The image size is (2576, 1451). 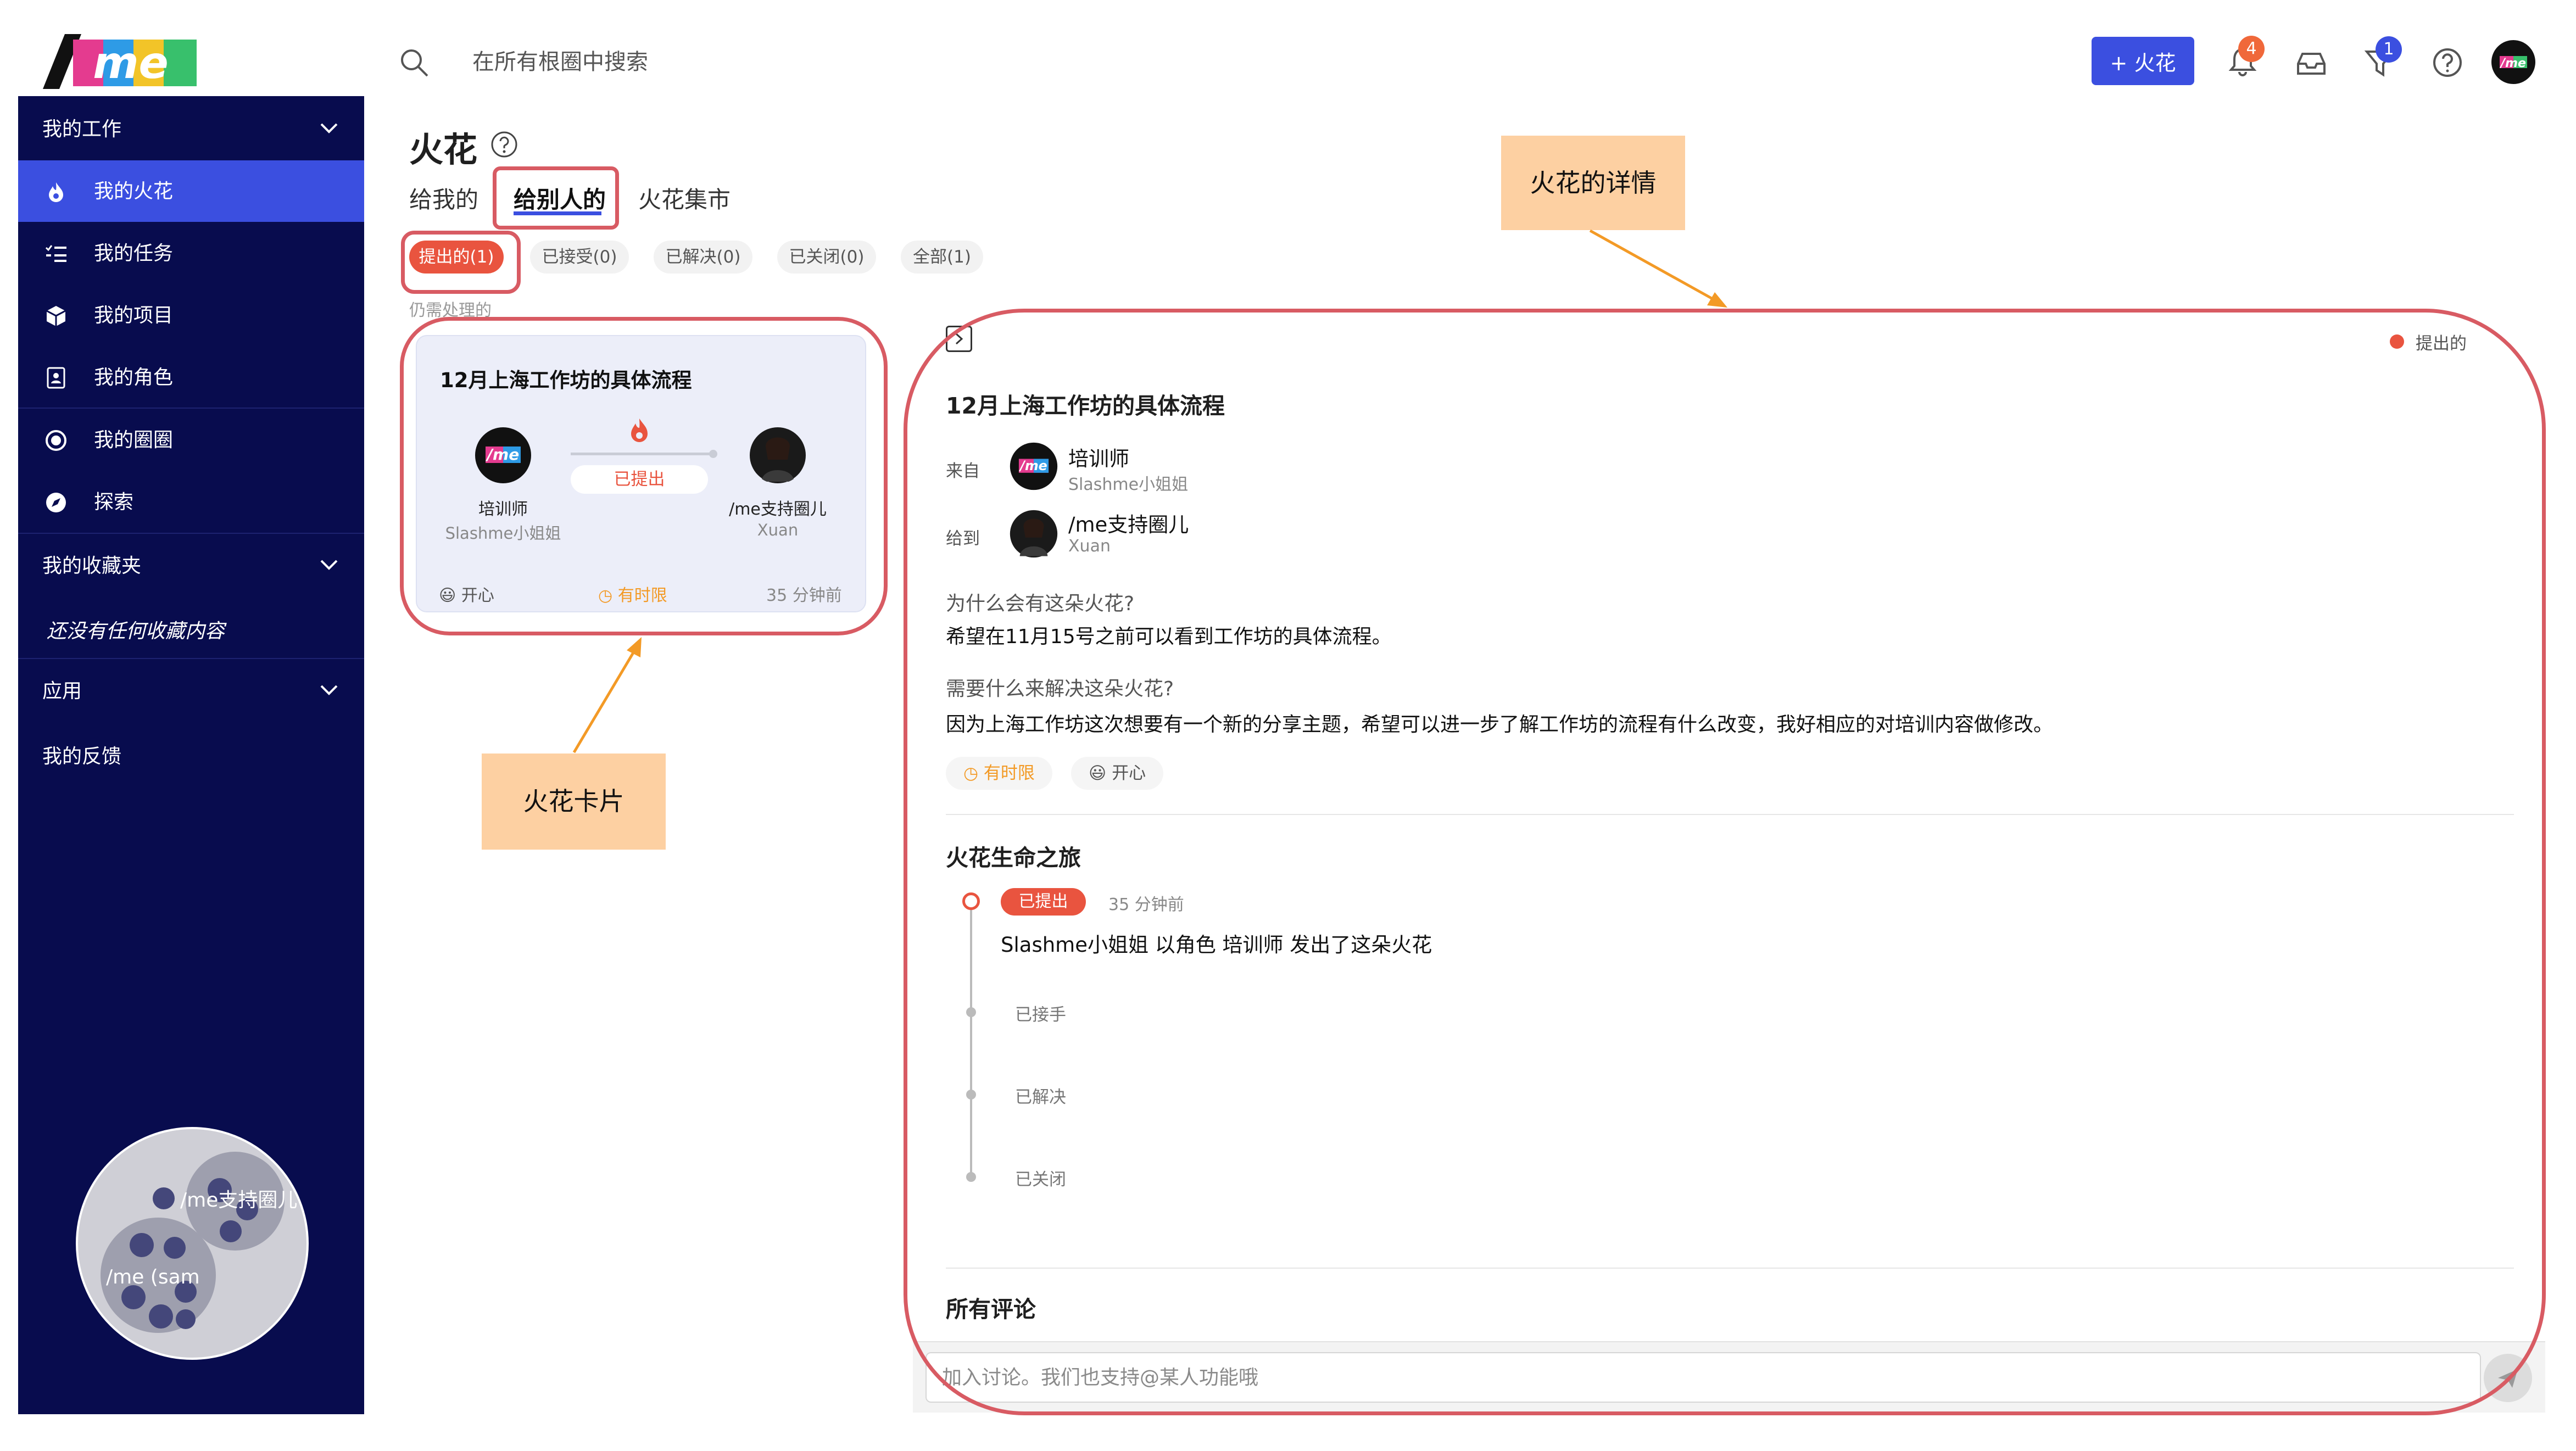 What do you see at coordinates (703, 257) in the screenshot?
I see `filter-resolved: 已解决(0)` at bounding box center [703, 257].